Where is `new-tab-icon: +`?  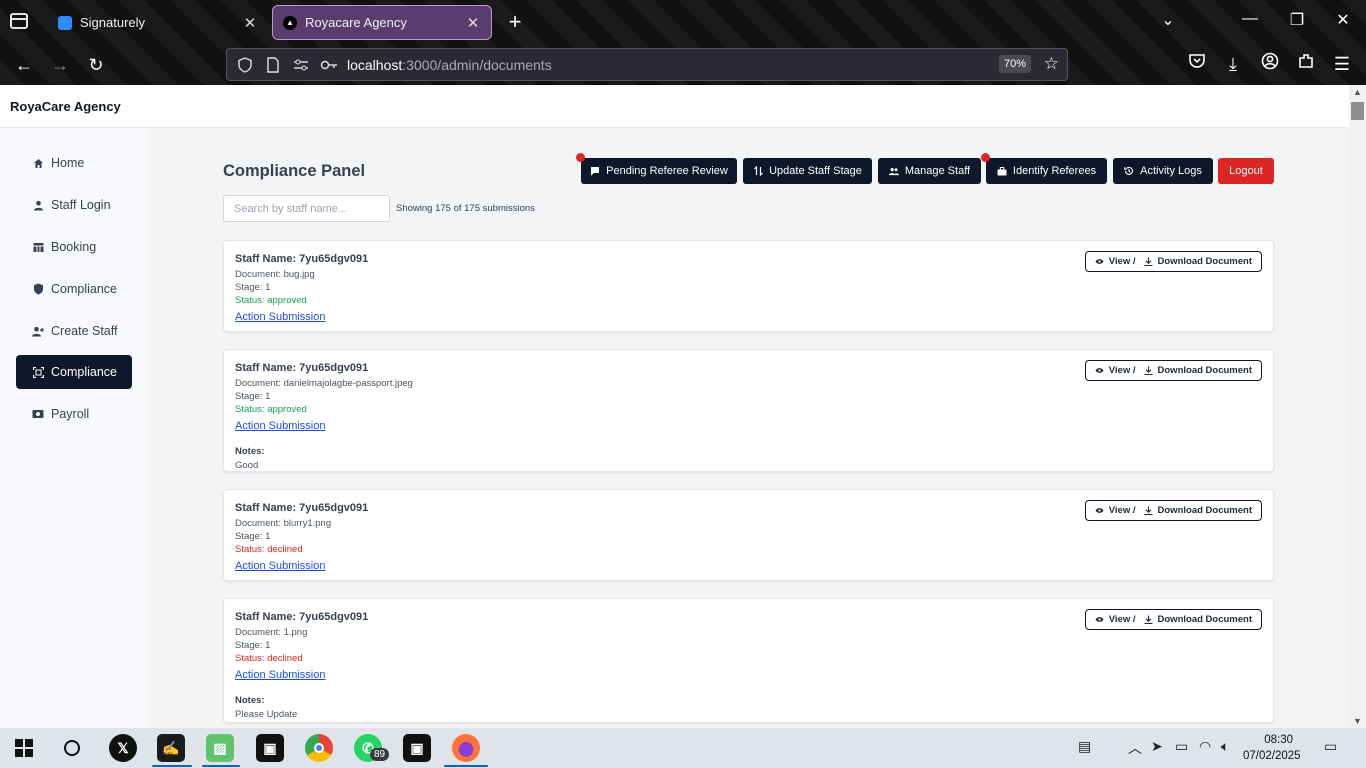 new-tab-icon: + is located at coordinates (515, 22).